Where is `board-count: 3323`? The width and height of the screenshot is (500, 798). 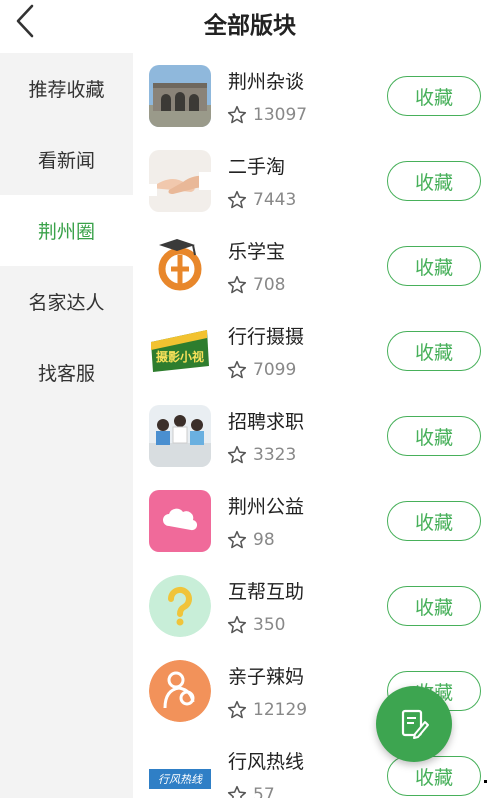 board-count: 3323 is located at coordinates (275, 455).